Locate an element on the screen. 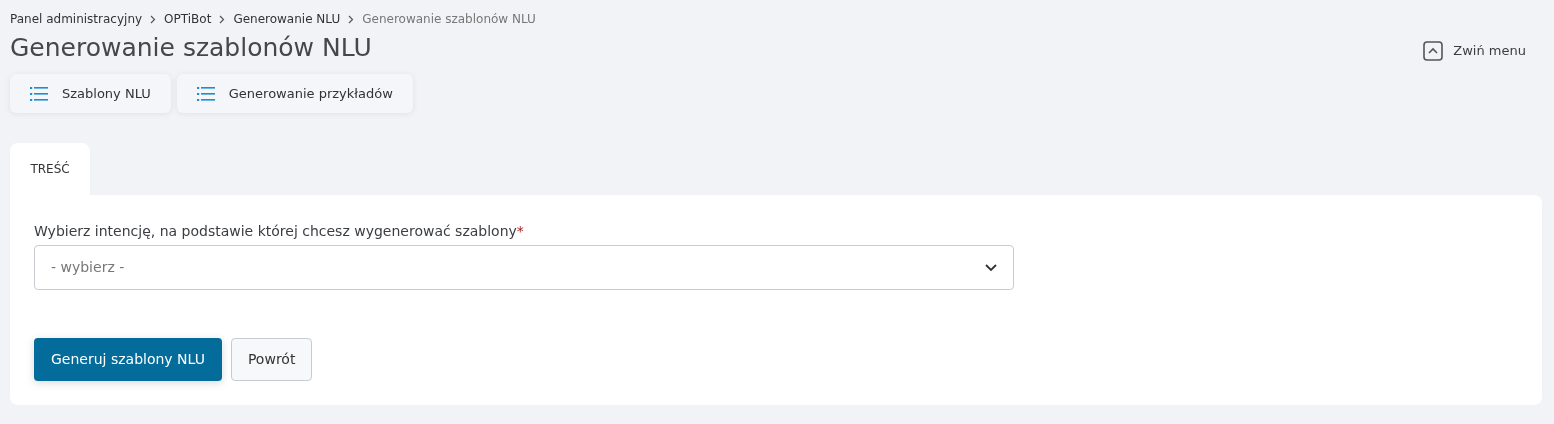 The height and width of the screenshot is (424, 1554). intent-select: - wybierz - is located at coordinates (524, 267).